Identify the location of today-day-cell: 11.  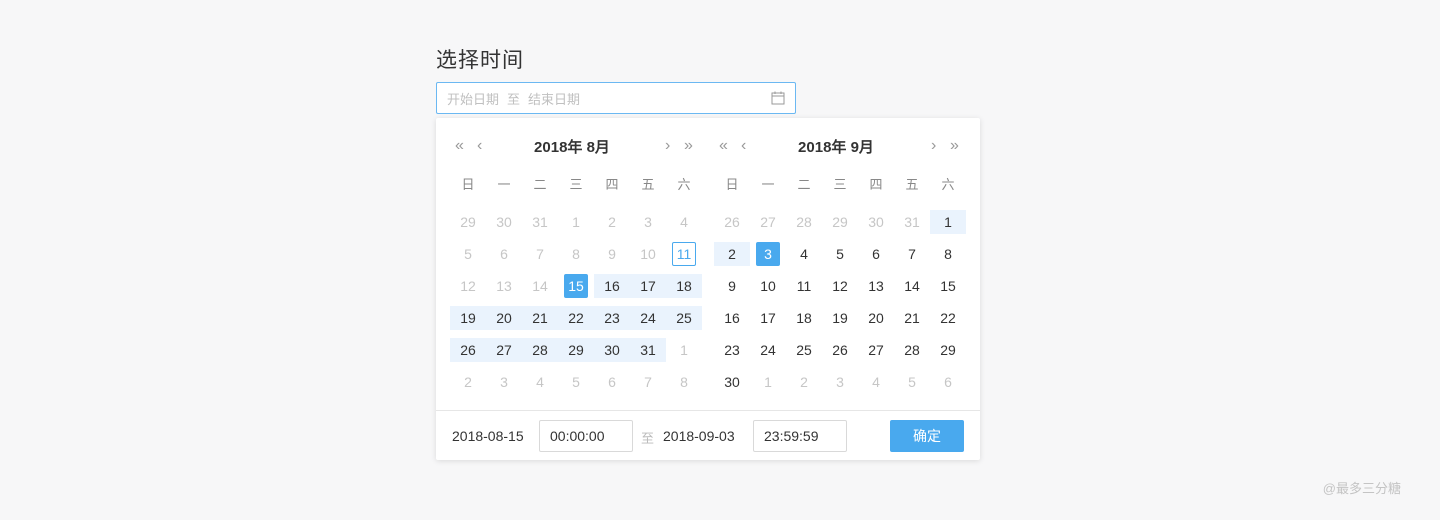
(684, 254).